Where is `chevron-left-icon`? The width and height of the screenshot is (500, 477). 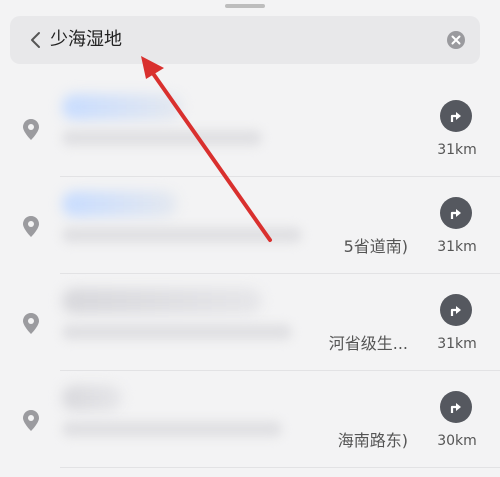
chevron-left-icon is located at coordinates (36, 40).